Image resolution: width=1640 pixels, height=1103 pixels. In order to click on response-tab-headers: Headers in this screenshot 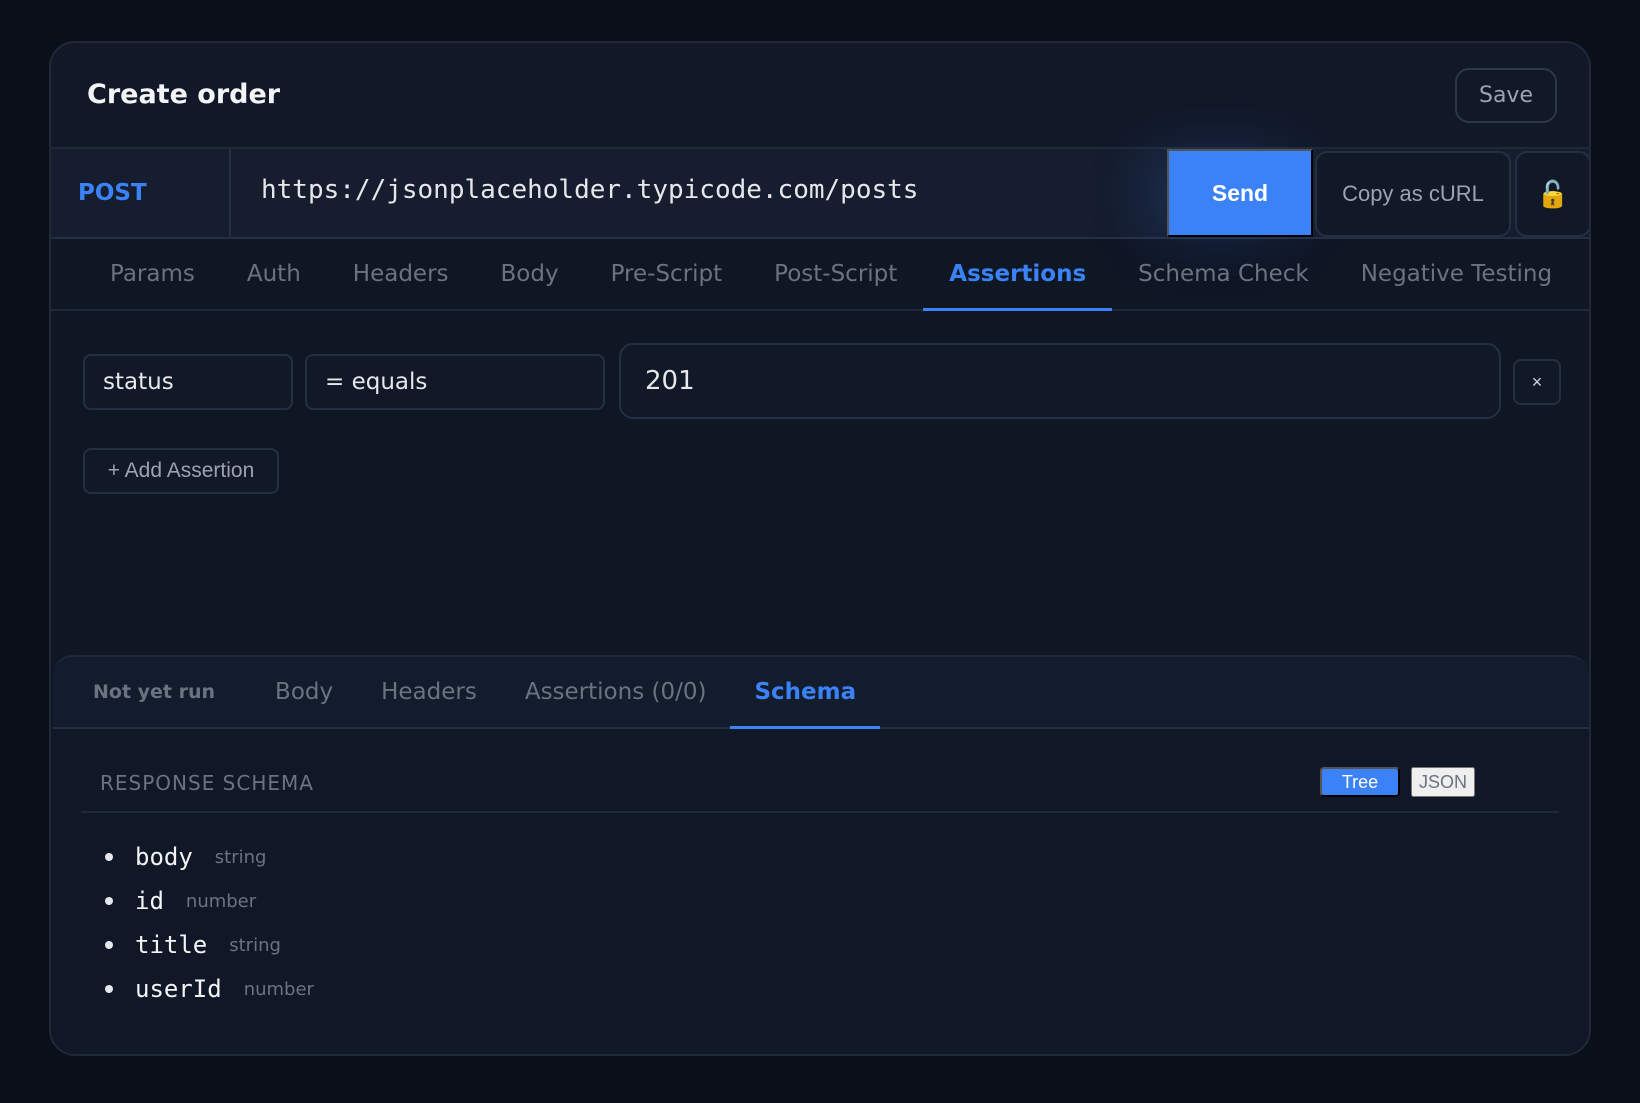, I will do `click(429, 692)`.